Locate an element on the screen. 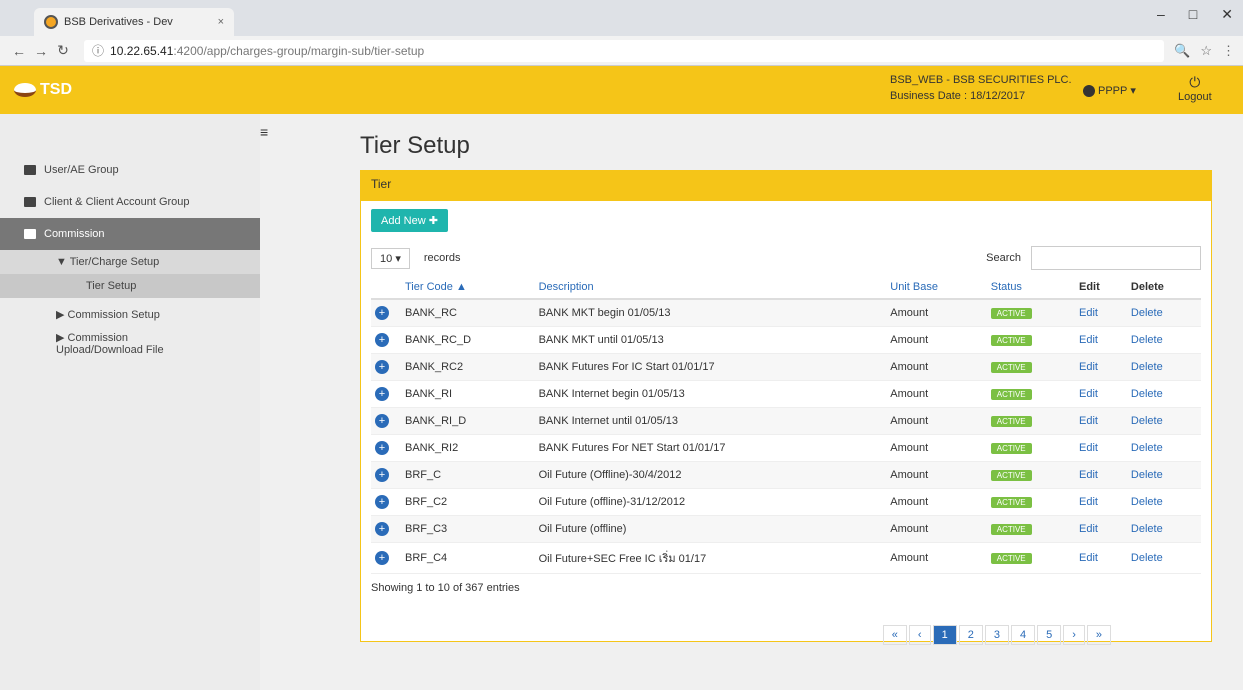 This screenshot has width=1243, height=690. sidebar-item-tier-charge-setup: ▼ Tier/Charge Setup is located at coordinates (130, 262).